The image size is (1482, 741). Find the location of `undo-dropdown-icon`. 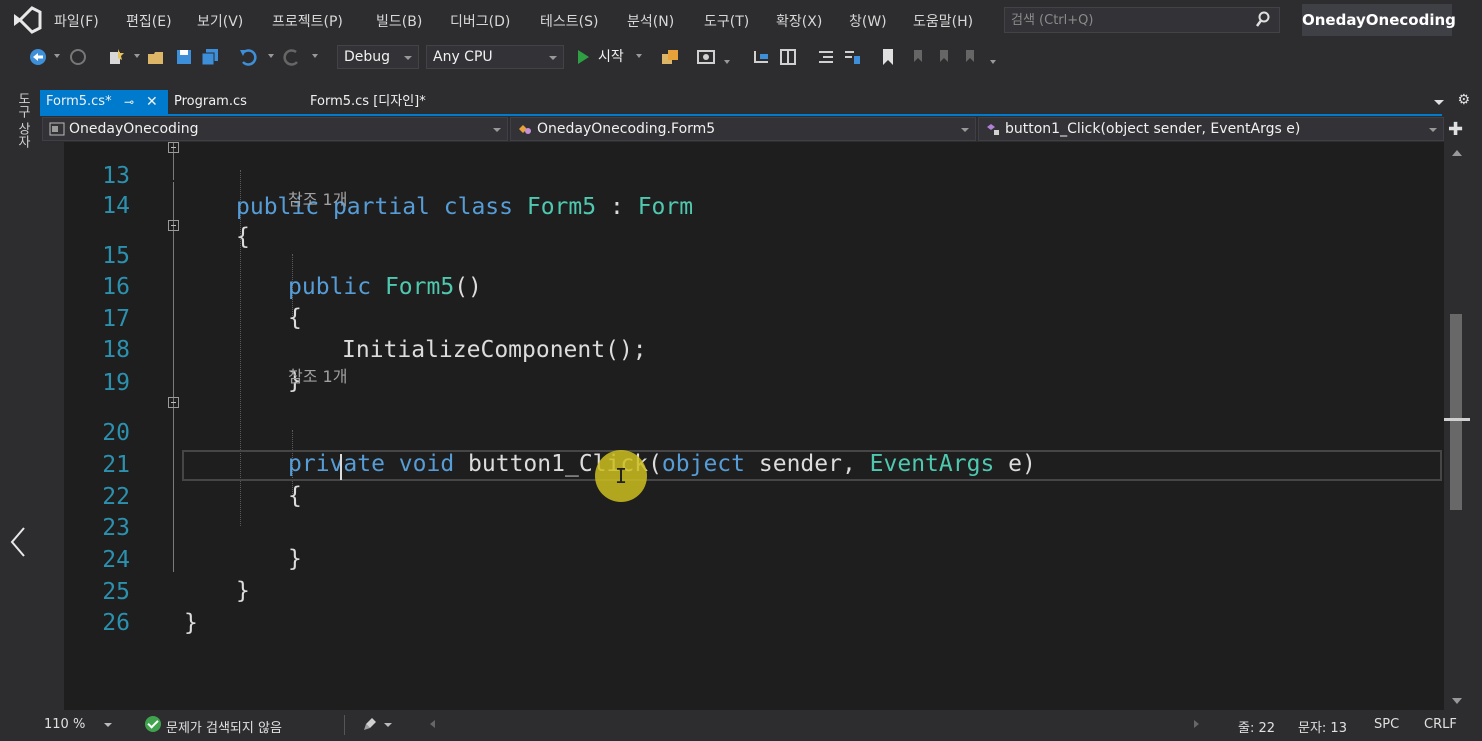

undo-dropdown-icon is located at coordinates (271, 56).